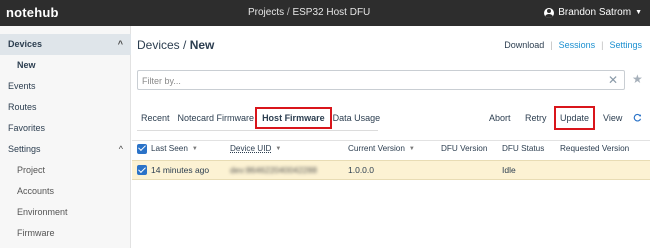 This screenshot has height=248, width=650. I want to click on tabs-divider, so click(257, 130).